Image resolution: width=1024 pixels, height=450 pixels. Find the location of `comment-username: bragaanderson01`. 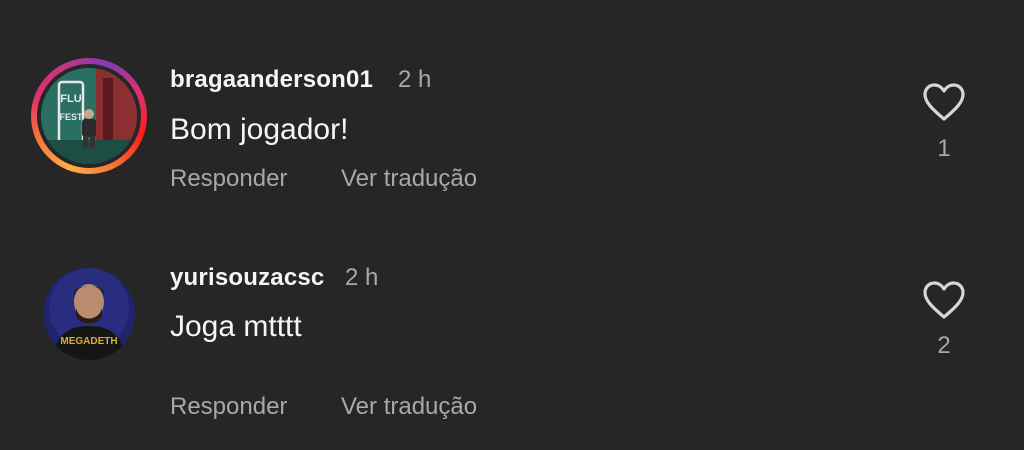

comment-username: bragaanderson01 is located at coordinates (271, 80).